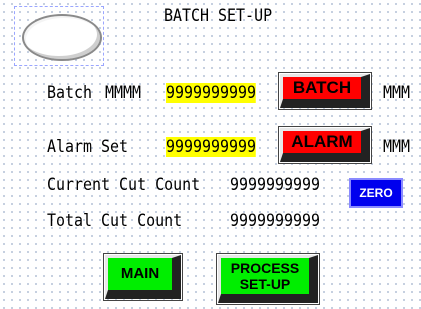 The image size is (421, 309). I want to click on alarm-label: Alarm Set, so click(88, 147).